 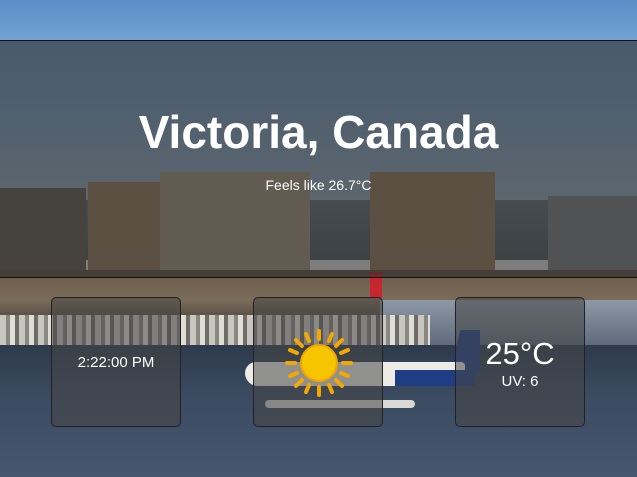 I want to click on feels-like-text: Feels like 26.7°C, so click(x=318, y=185).